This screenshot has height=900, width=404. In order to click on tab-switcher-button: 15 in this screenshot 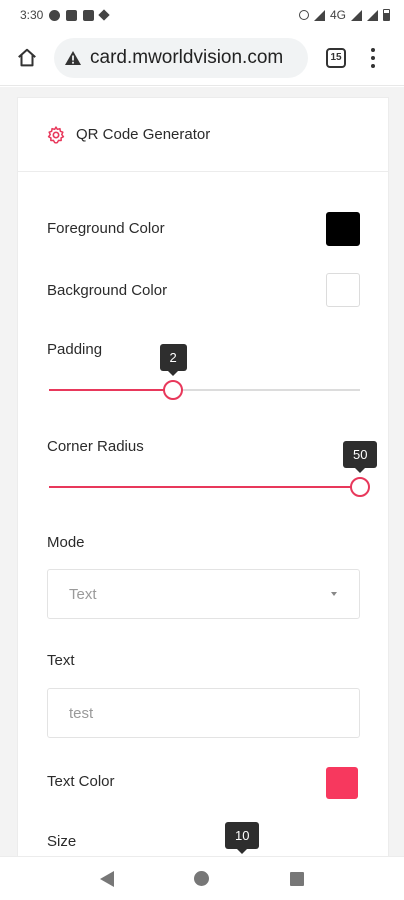, I will do `click(336, 57)`.